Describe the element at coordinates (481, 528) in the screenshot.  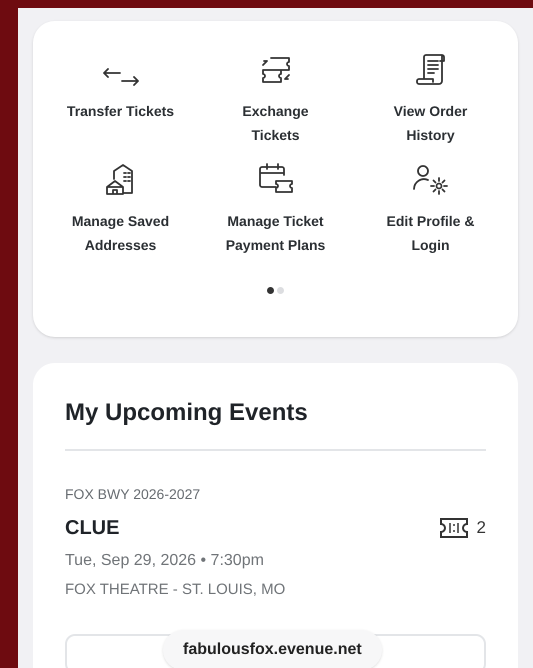
I see `ticket-count: 2` at that location.